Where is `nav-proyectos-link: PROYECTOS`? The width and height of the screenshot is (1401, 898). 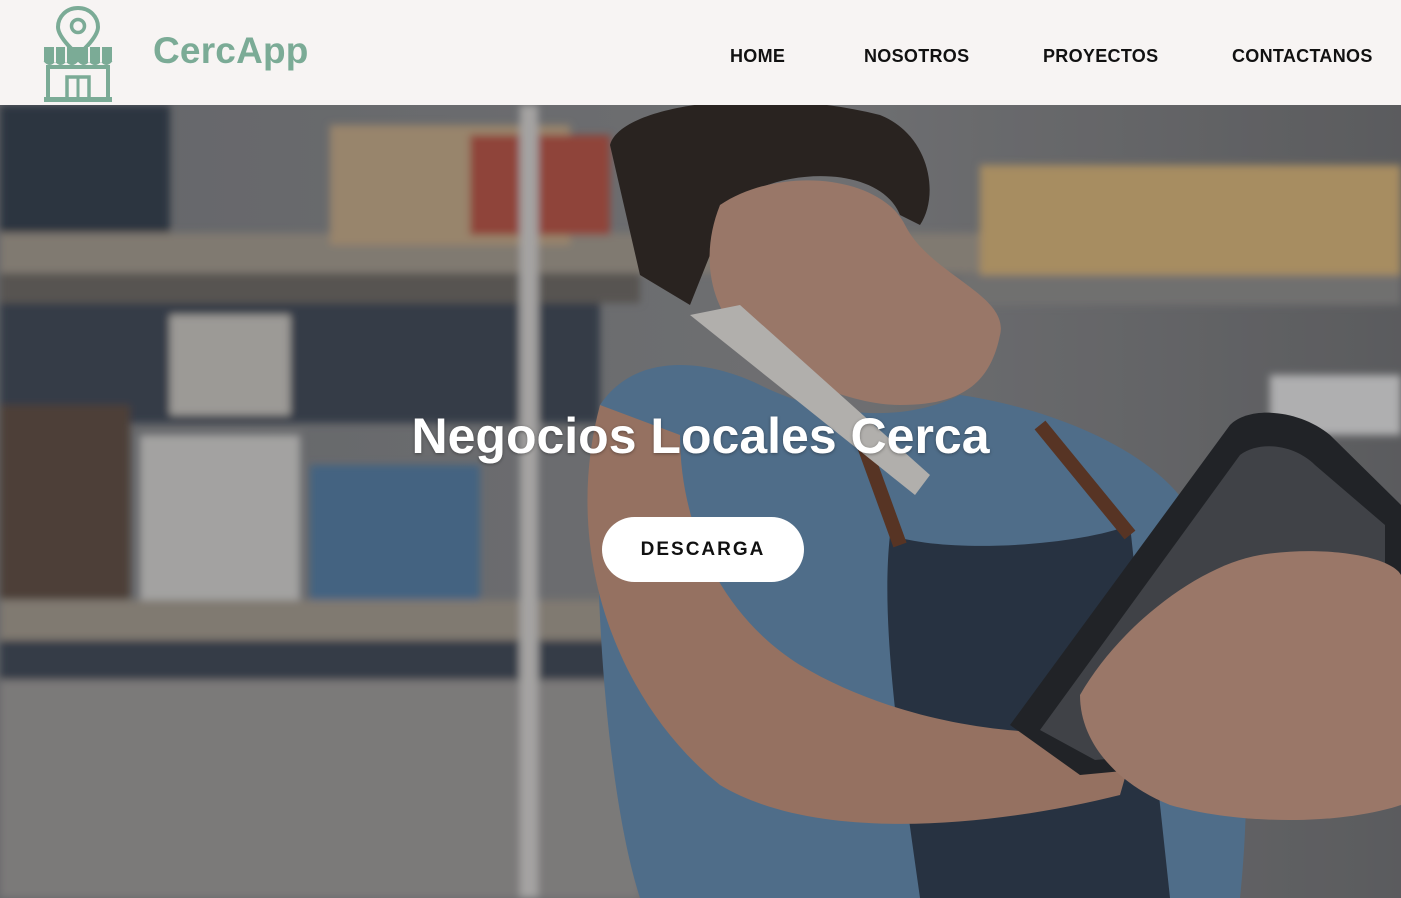
nav-proyectos-link: PROYECTOS is located at coordinates (1100, 56).